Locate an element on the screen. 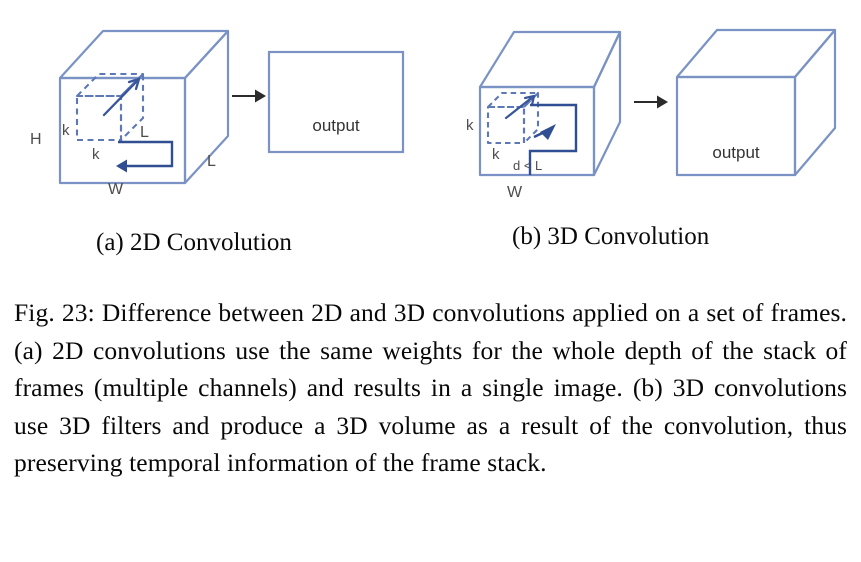 This screenshot has width=861, height=562. output-label-2d: output is located at coordinates (336, 125).